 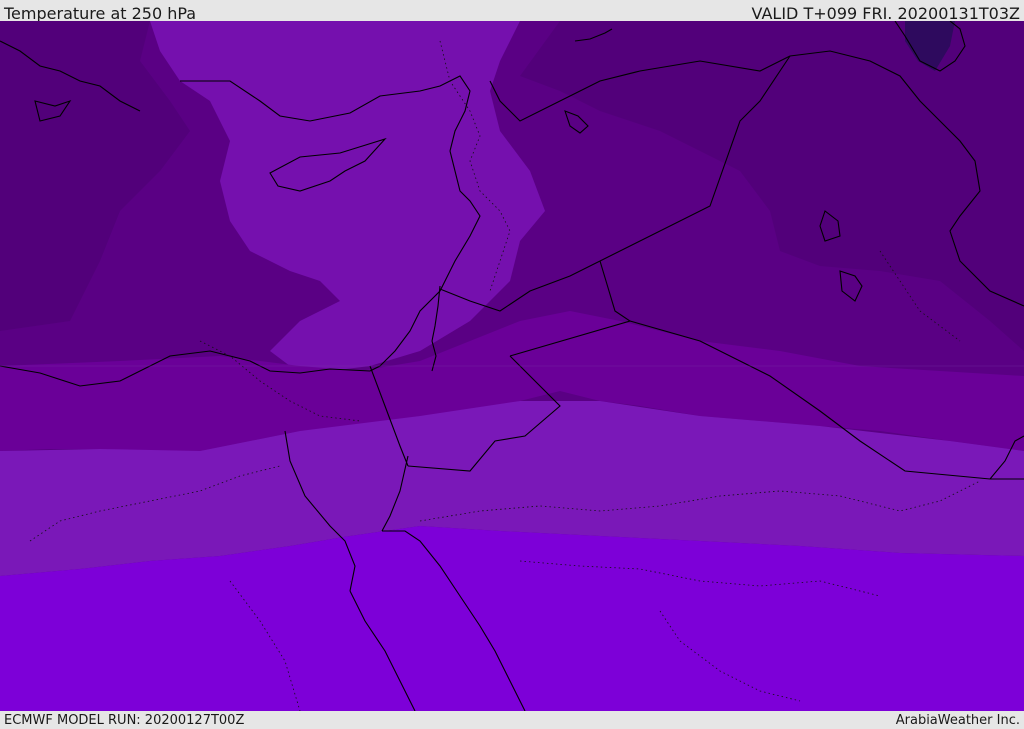 I want to click on model-run: ECMWF MODEL RUN: 20200127T00Z, so click(x=124, y=720).